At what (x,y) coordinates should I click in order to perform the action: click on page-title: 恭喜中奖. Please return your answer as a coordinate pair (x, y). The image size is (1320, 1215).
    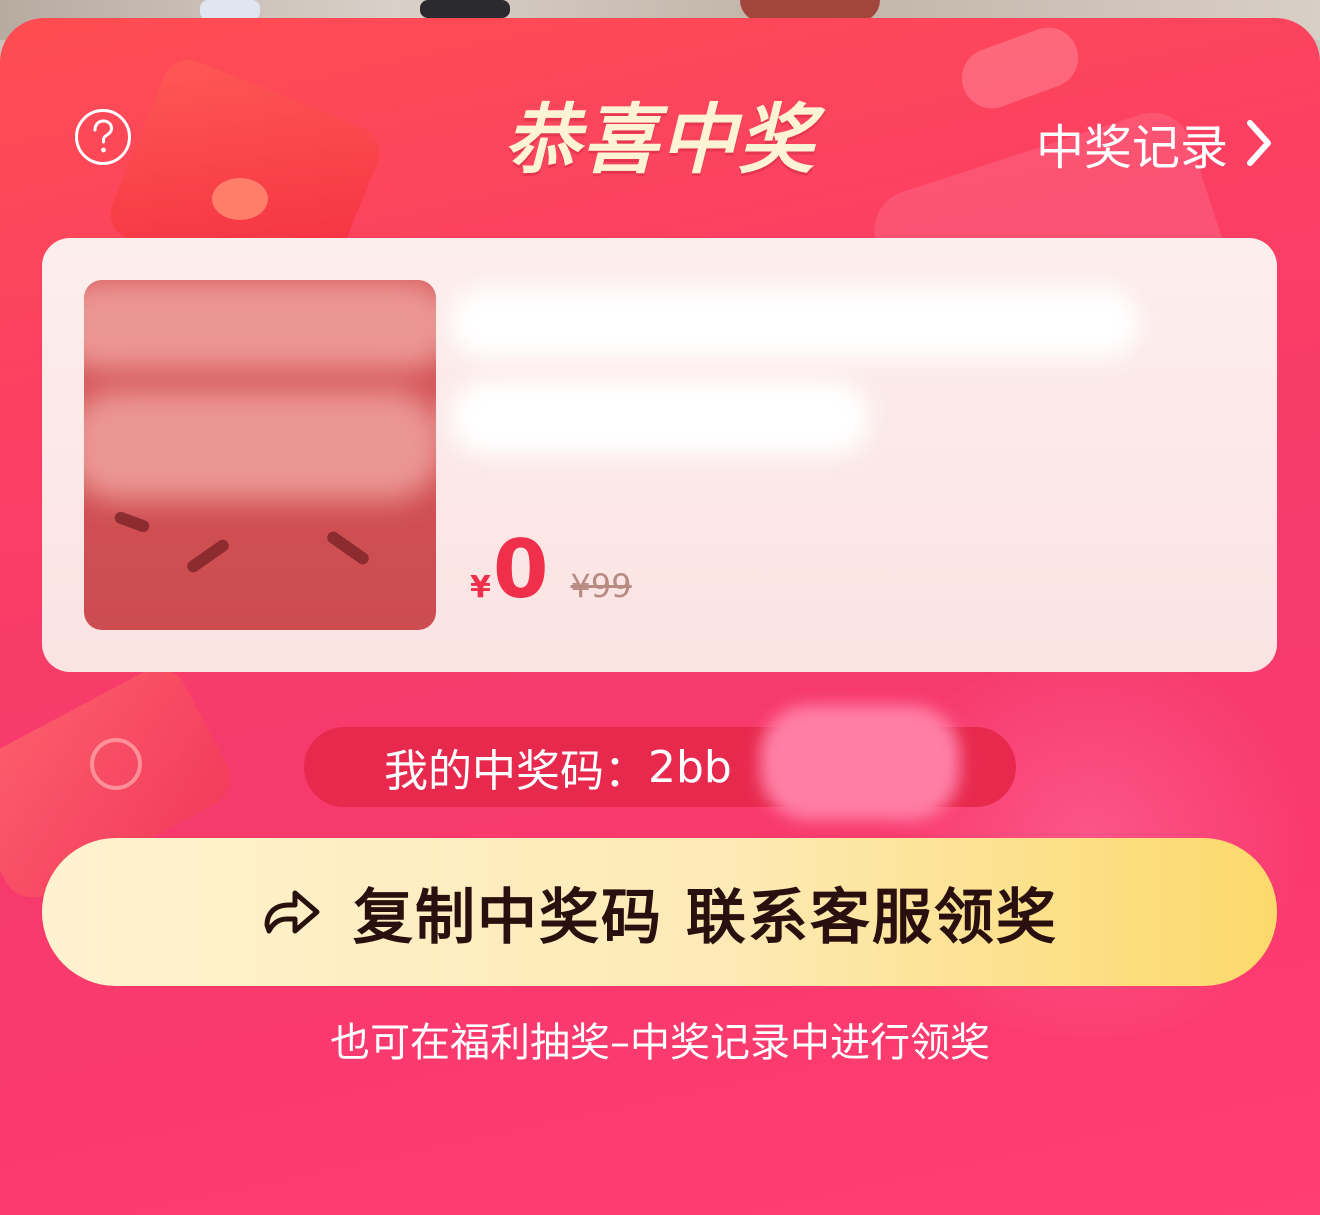
    Looking at the image, I should click on (660, 139).